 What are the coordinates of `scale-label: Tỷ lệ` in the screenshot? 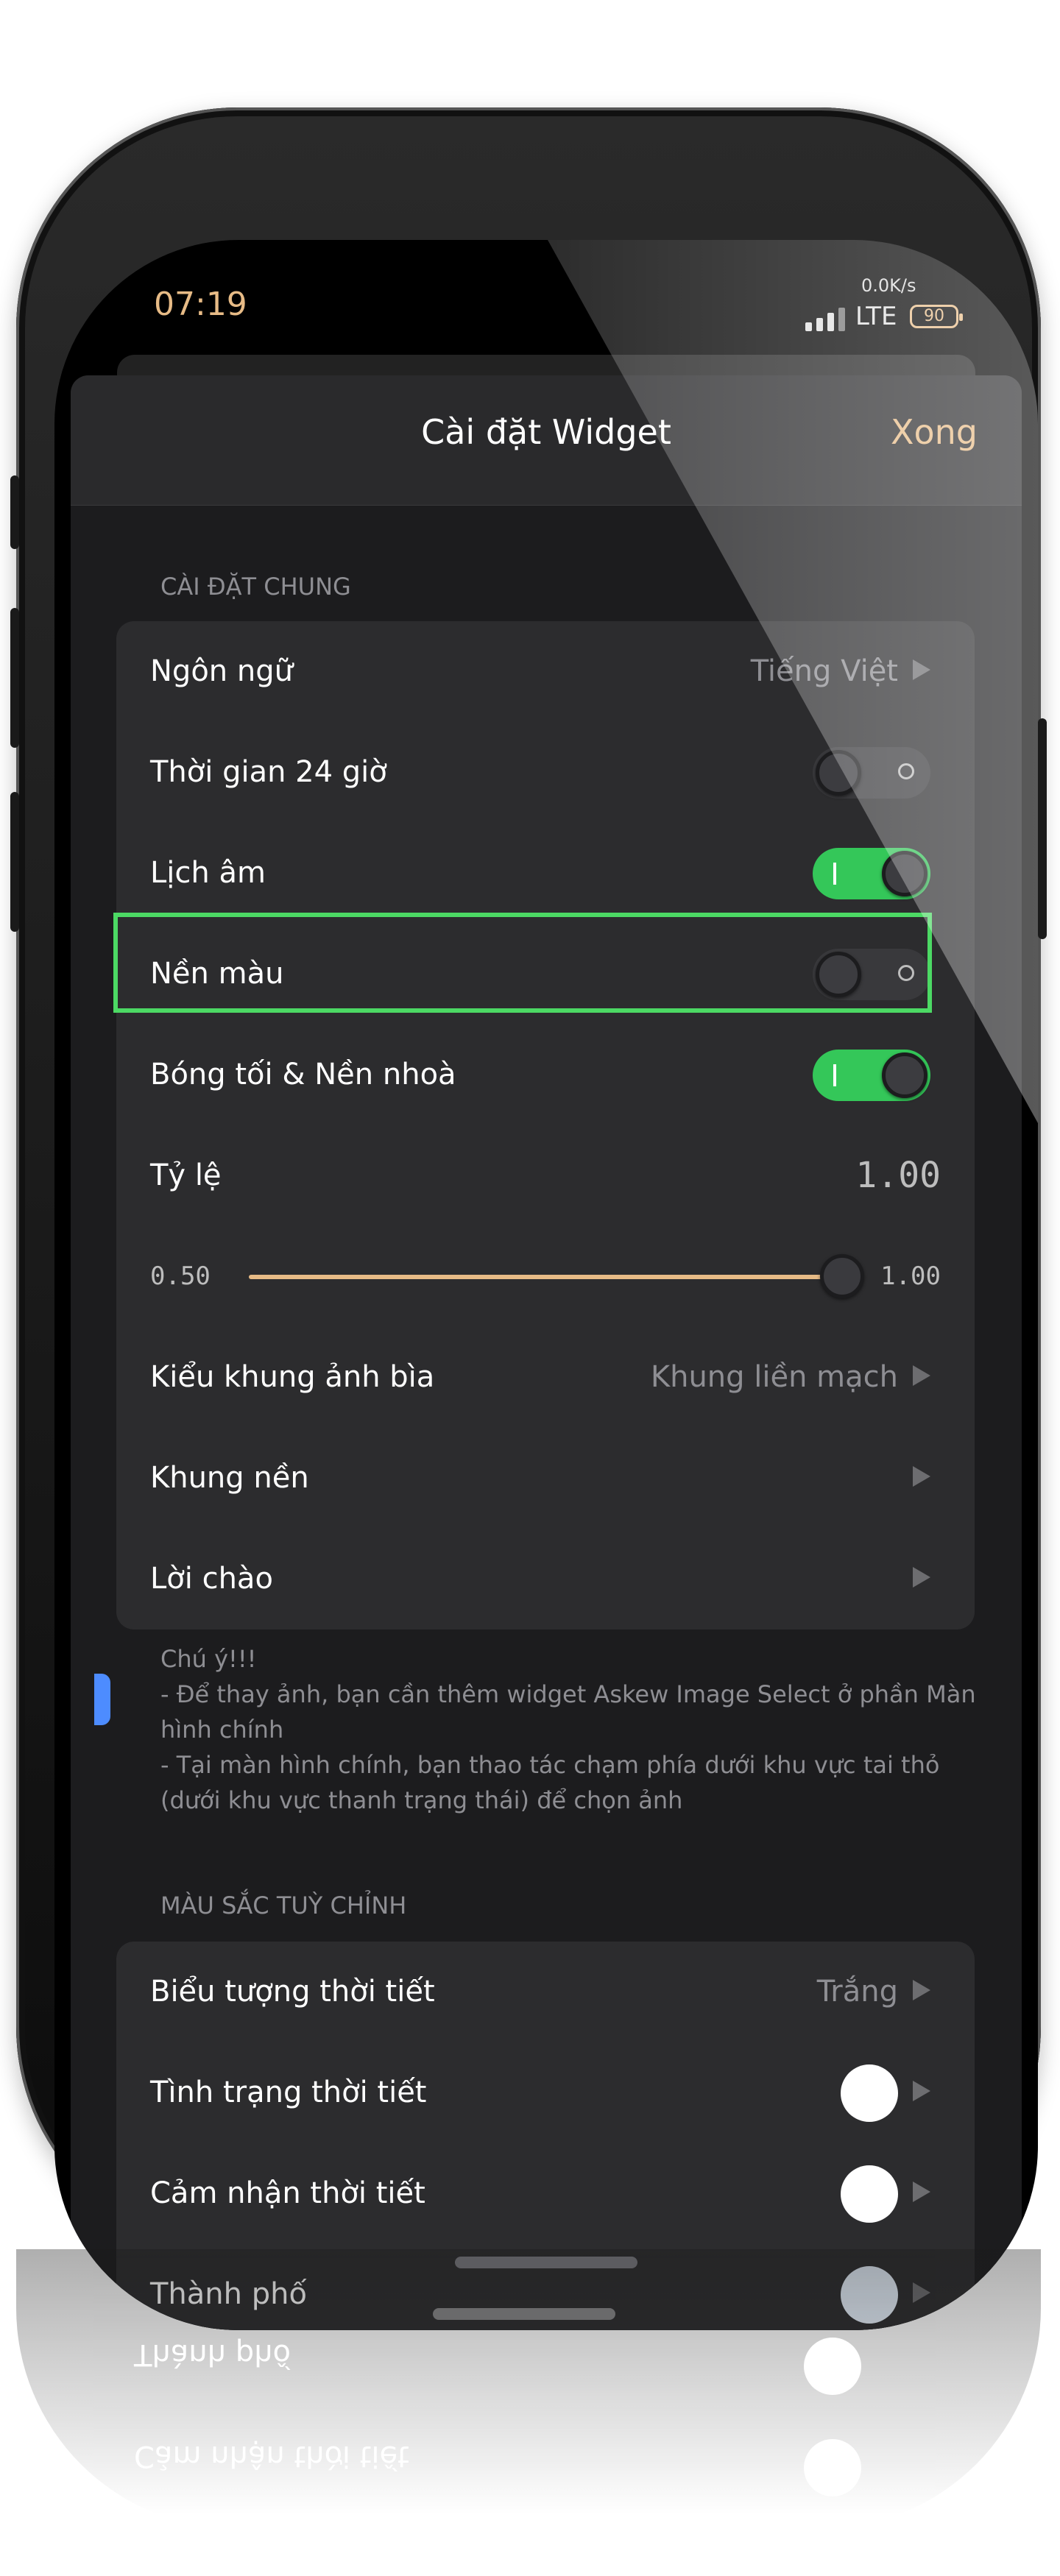 It's located at (186, 1175).